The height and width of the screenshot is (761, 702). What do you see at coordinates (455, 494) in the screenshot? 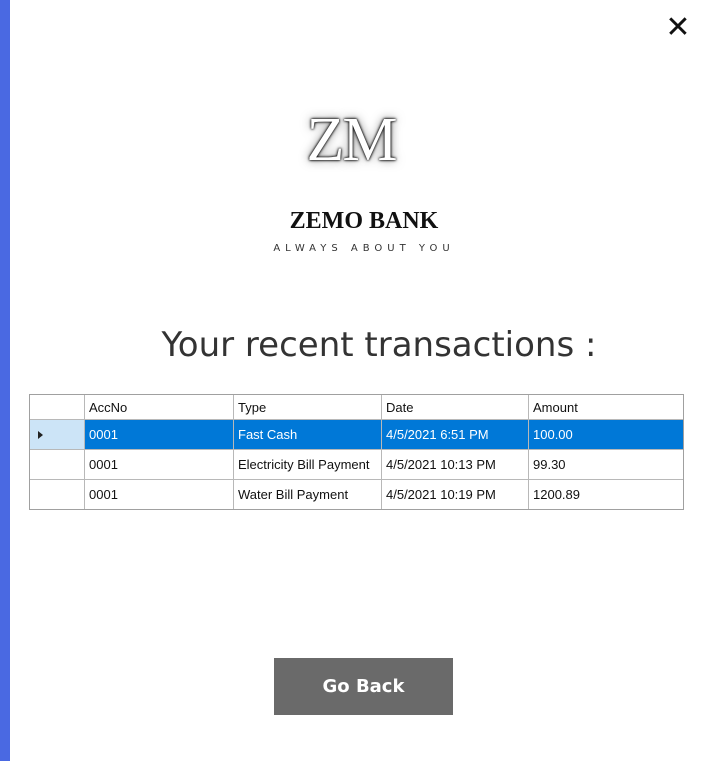
I see `cell-date: 4/5/2021 10:19 PM` at bounding box center [455, 494].